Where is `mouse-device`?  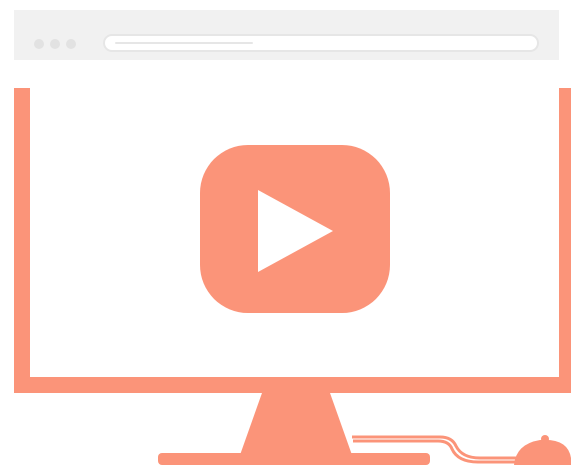 mouse-device is located at coordinates (542, 450).